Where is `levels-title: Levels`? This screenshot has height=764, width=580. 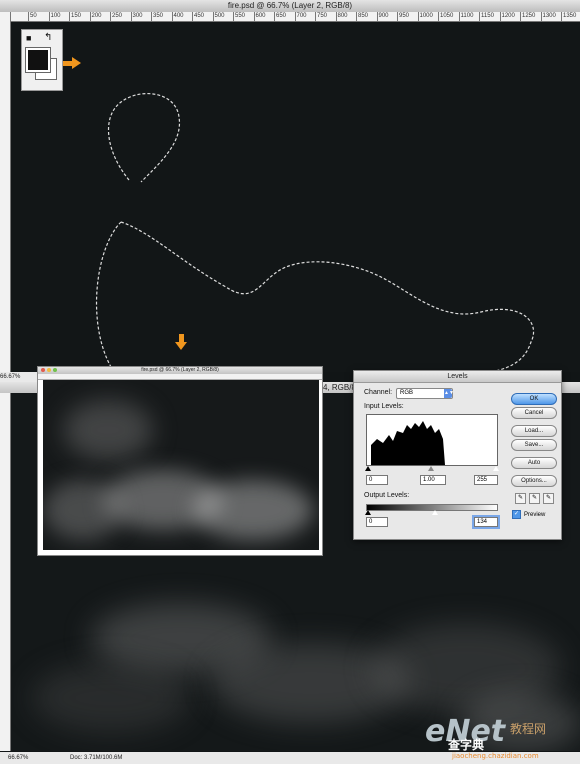
levels-title: Levels is located at coordinates (457, 376).